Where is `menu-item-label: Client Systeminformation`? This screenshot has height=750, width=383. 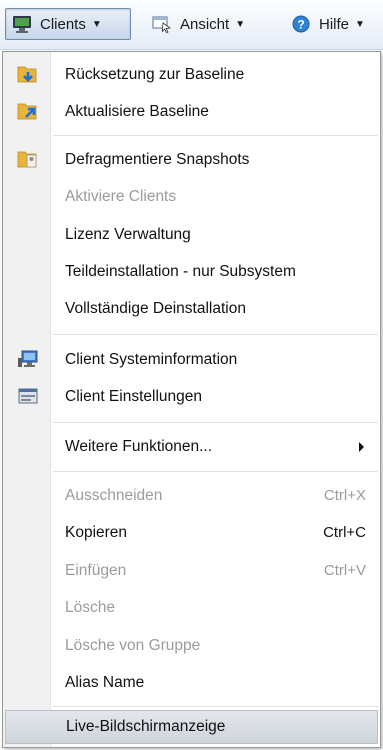
menu-item-label: Client Systeminformation is located at coordinates (151, 359).